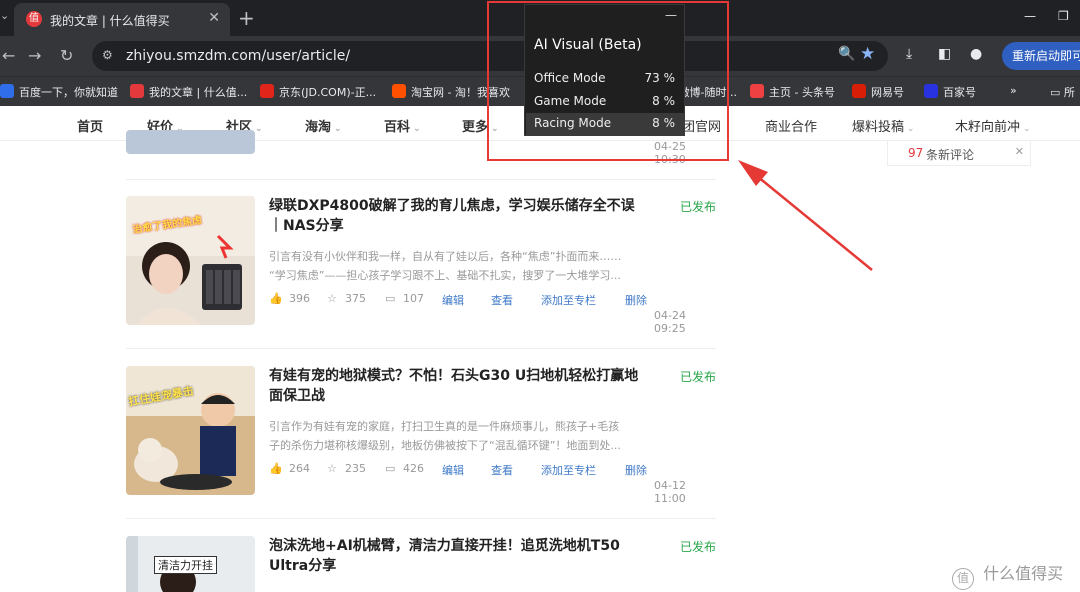  I want to click on watermark-logo: 值, so click(963, 579).